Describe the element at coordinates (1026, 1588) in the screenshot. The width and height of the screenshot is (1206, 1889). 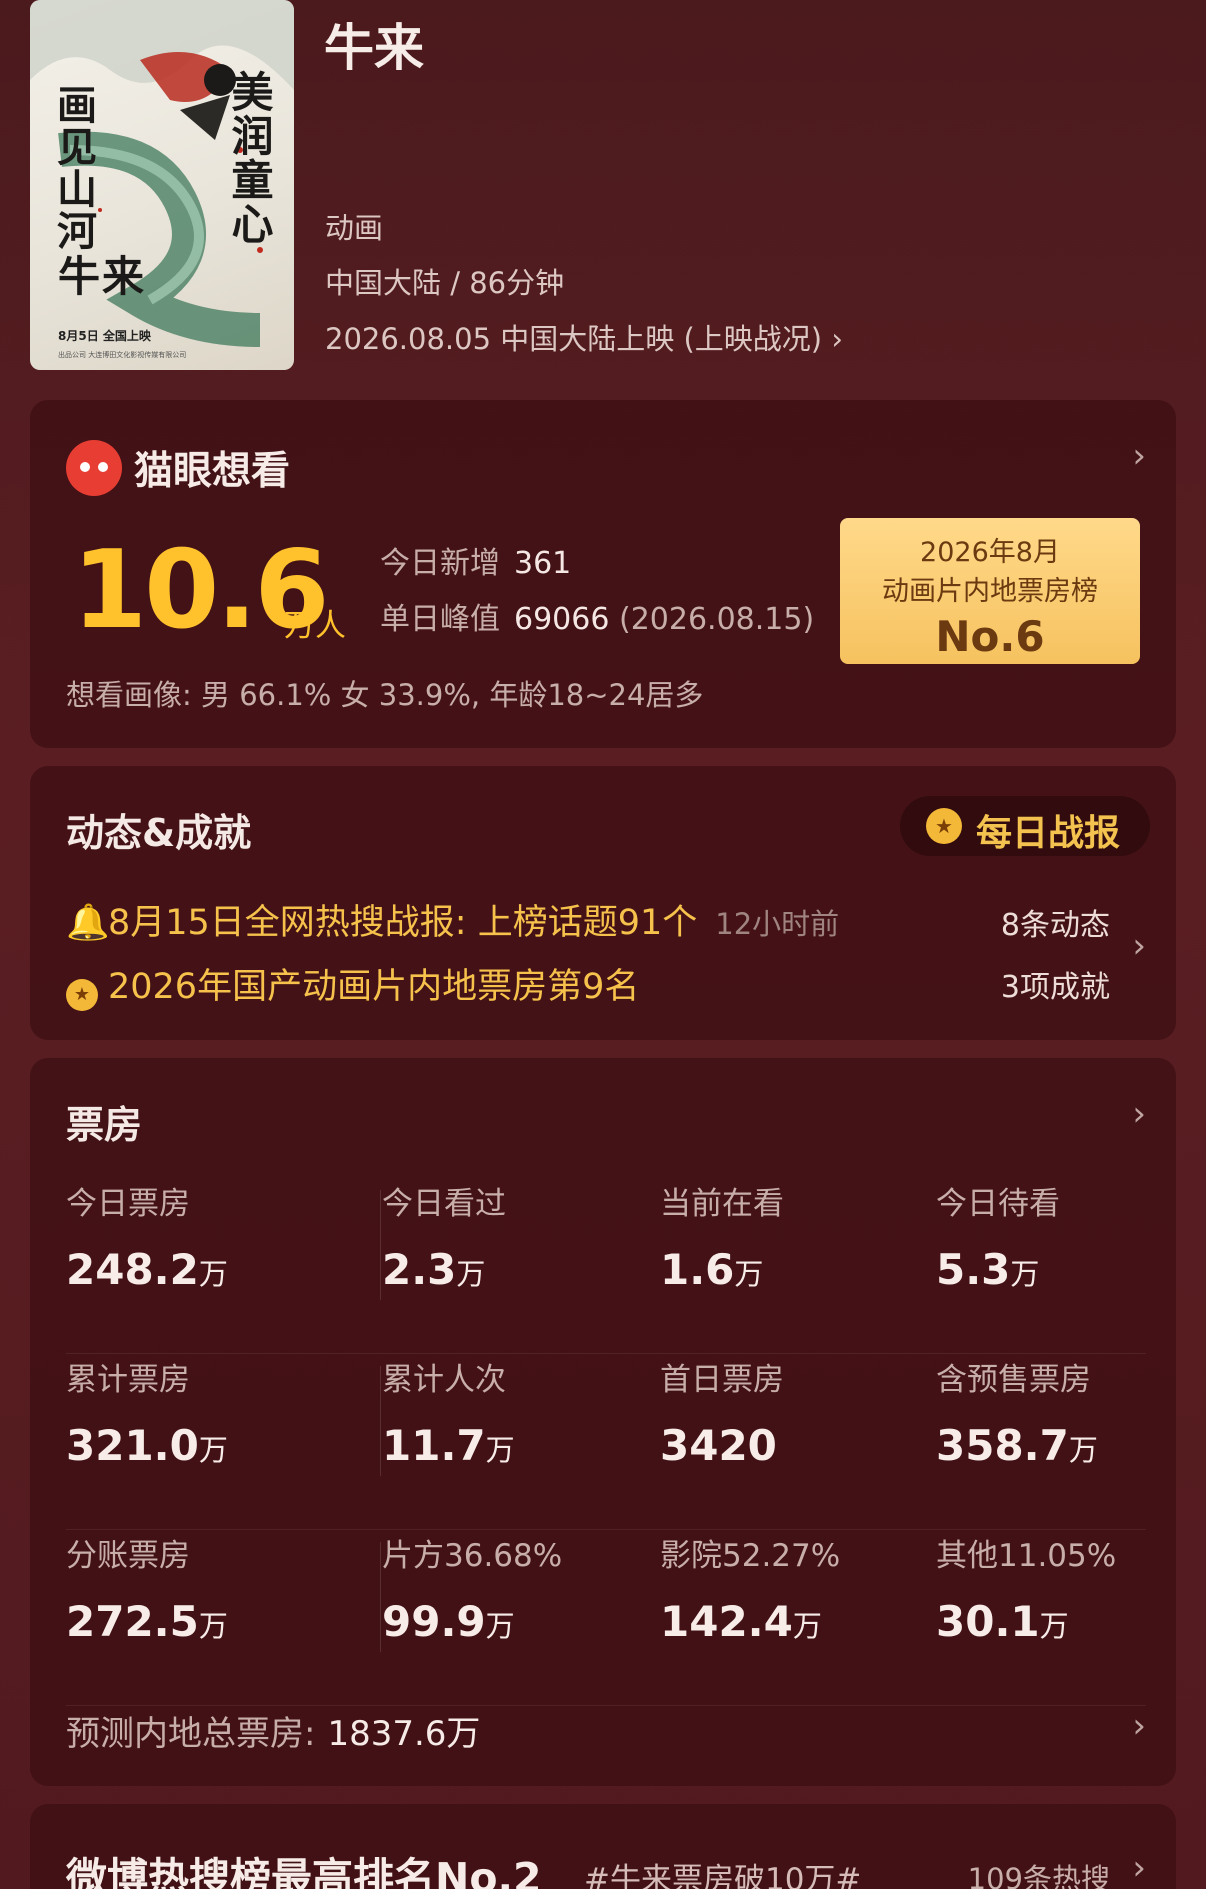
I see `stat-cell: 其他11.05% 30.1万` at that location.